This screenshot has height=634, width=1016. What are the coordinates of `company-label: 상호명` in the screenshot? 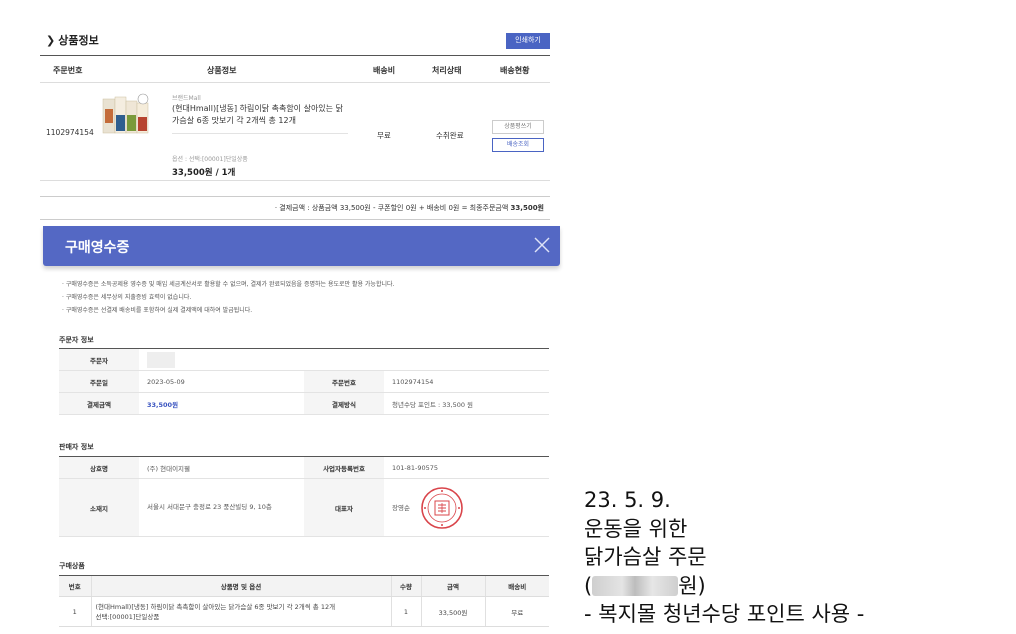 It's located at (99, 467).